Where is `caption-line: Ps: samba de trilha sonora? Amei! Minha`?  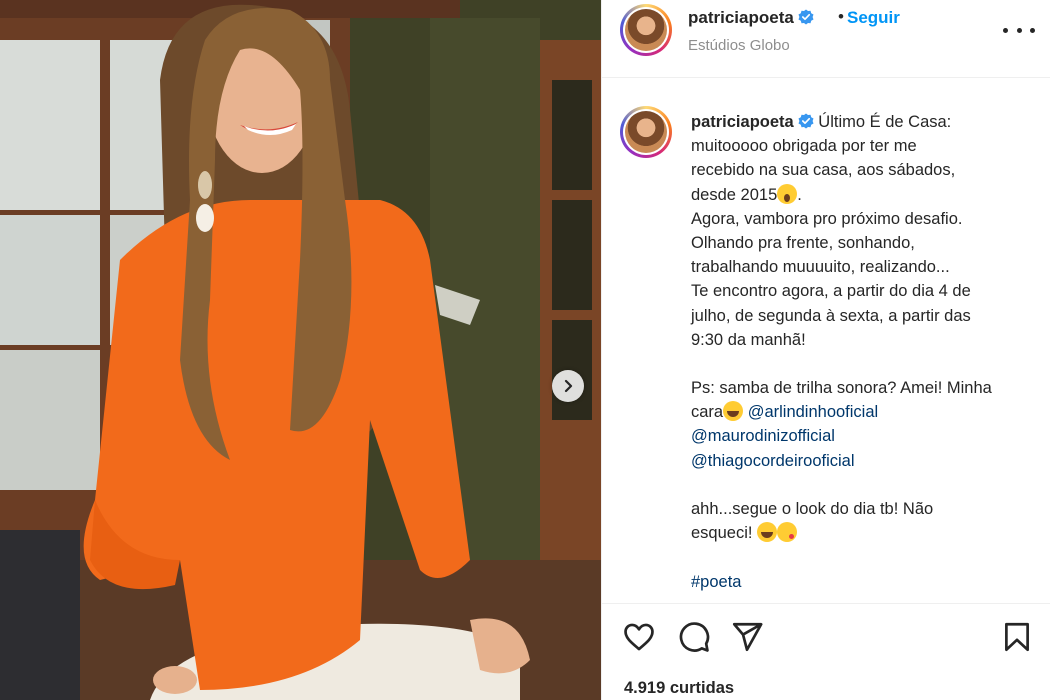
caption-line: Ps: samba de trilha sonora? Amei! Minha is located at coordinates (841, 388).